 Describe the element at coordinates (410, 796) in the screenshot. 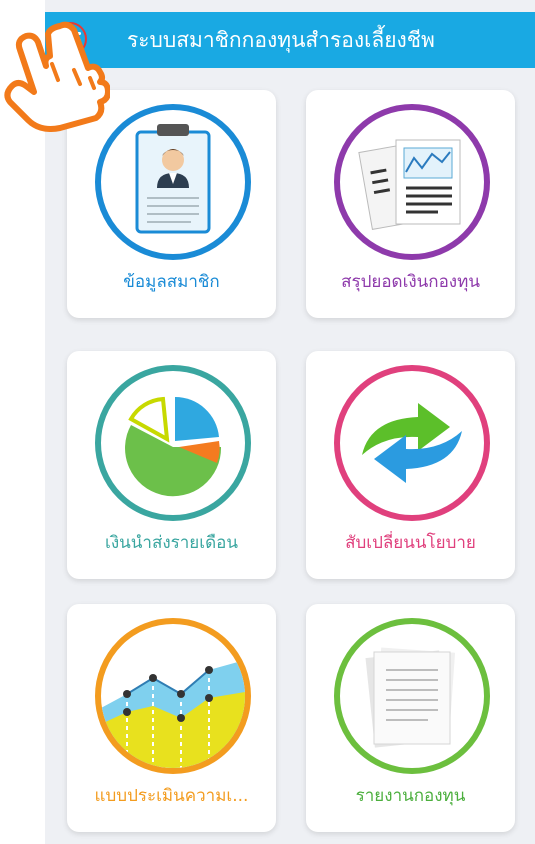

I see `fund-report-label: รายงานกองทุน` at that location.